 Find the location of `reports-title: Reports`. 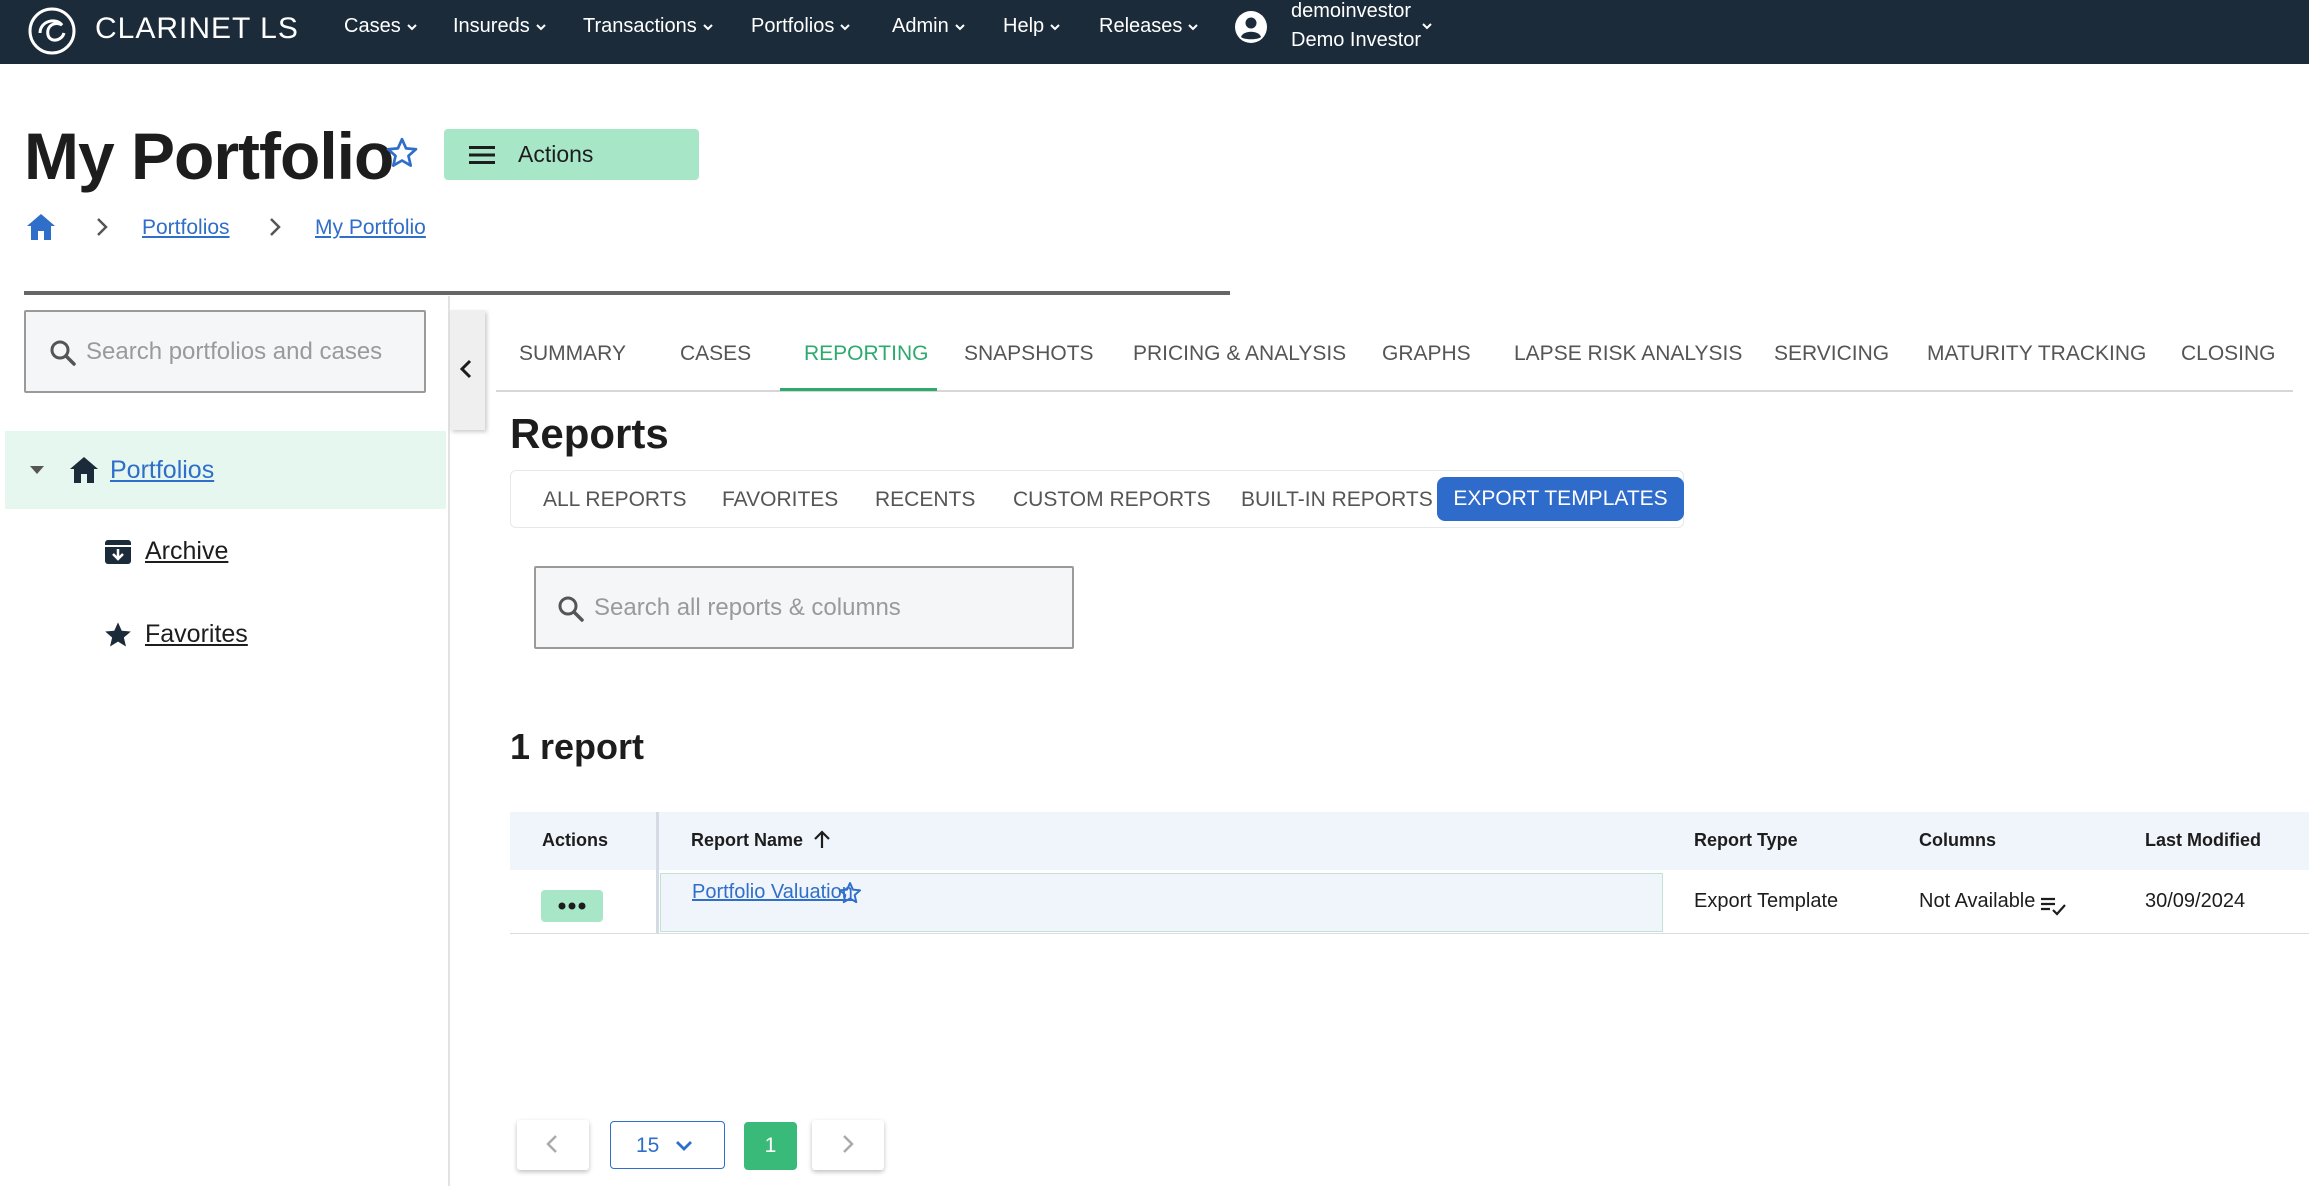

reports-title: Reports is located at coordinates (589, 433).